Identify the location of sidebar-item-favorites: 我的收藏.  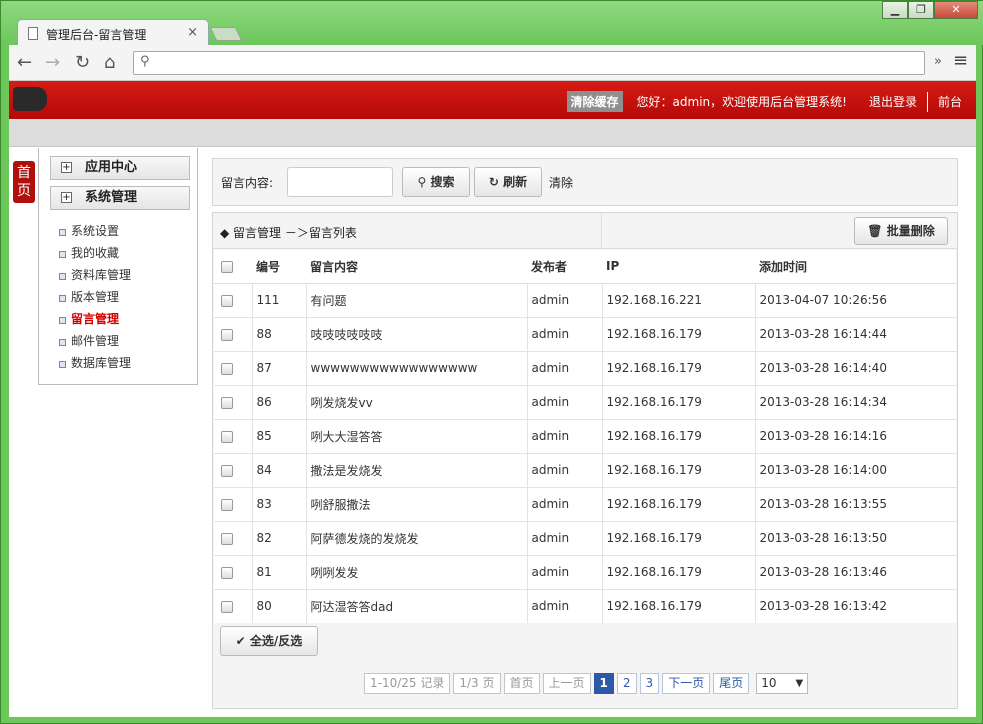
(95, 253).